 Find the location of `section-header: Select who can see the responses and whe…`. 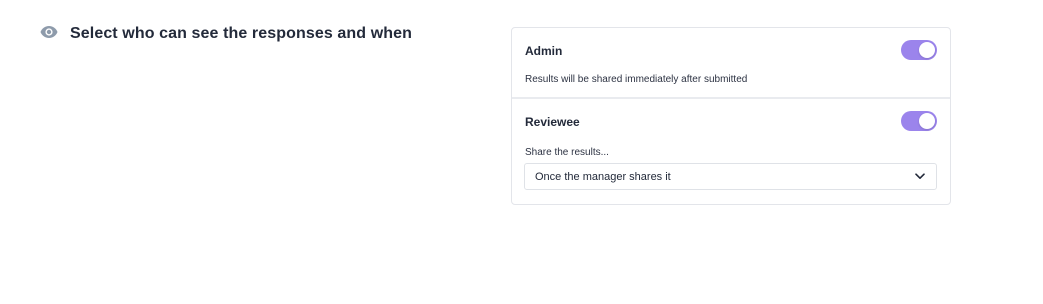

section-header: Select who can see the responses and whe… is located at coordinates (226, 34).